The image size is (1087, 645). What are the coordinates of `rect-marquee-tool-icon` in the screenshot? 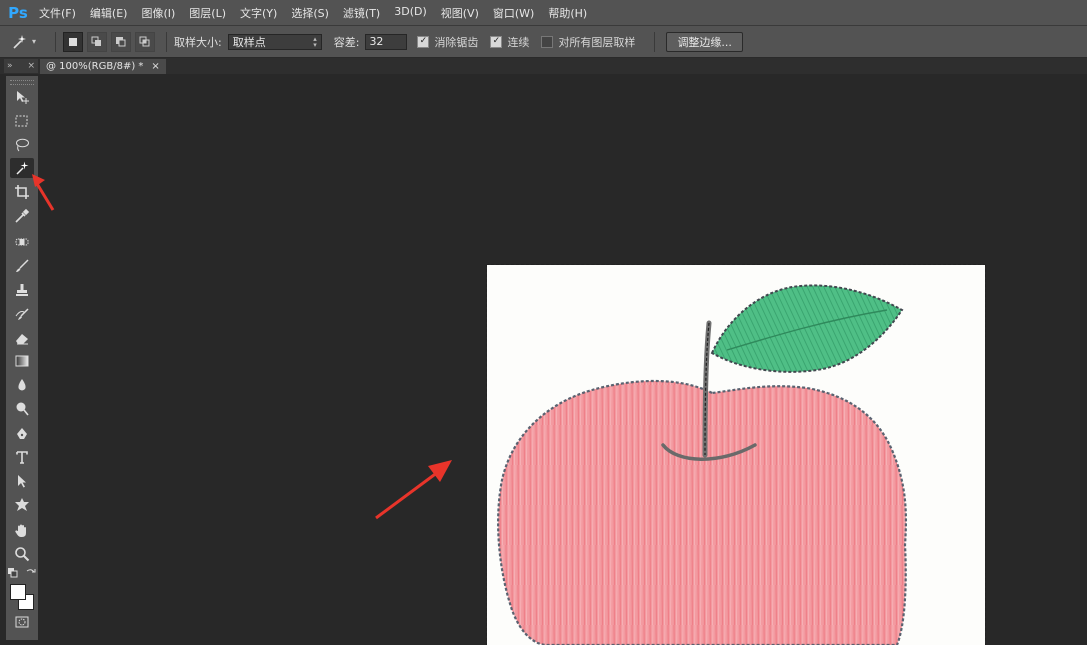 It's located at (21, 121).